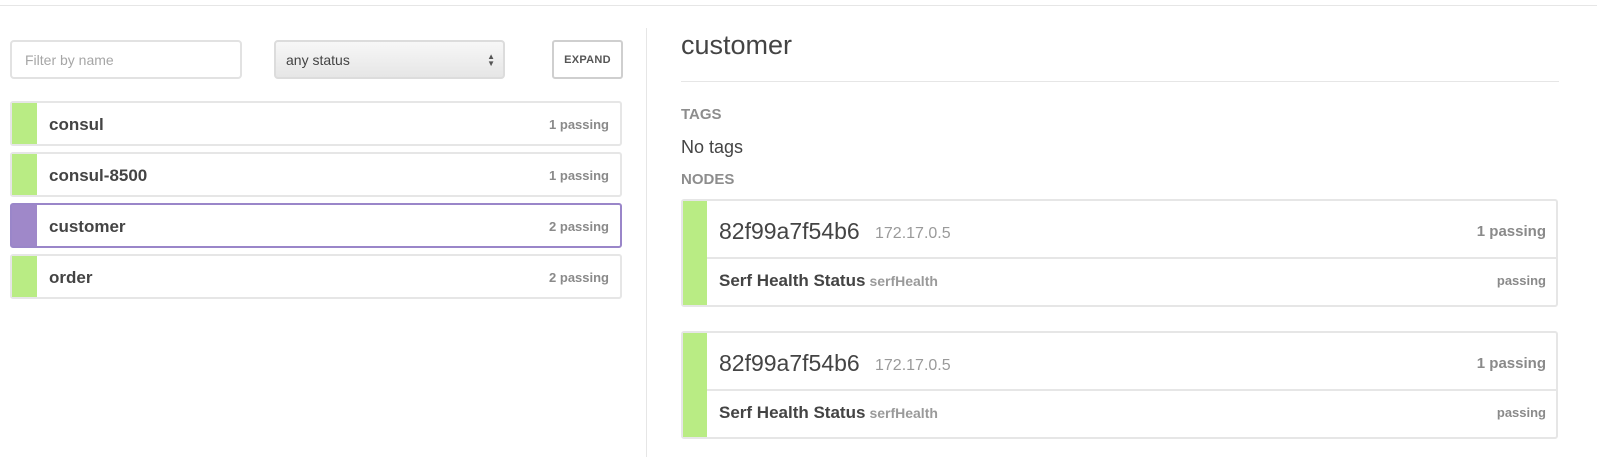 The height and width of the screenshot is (457, 1597). I want to click on title-divider, so click(1120, 81).